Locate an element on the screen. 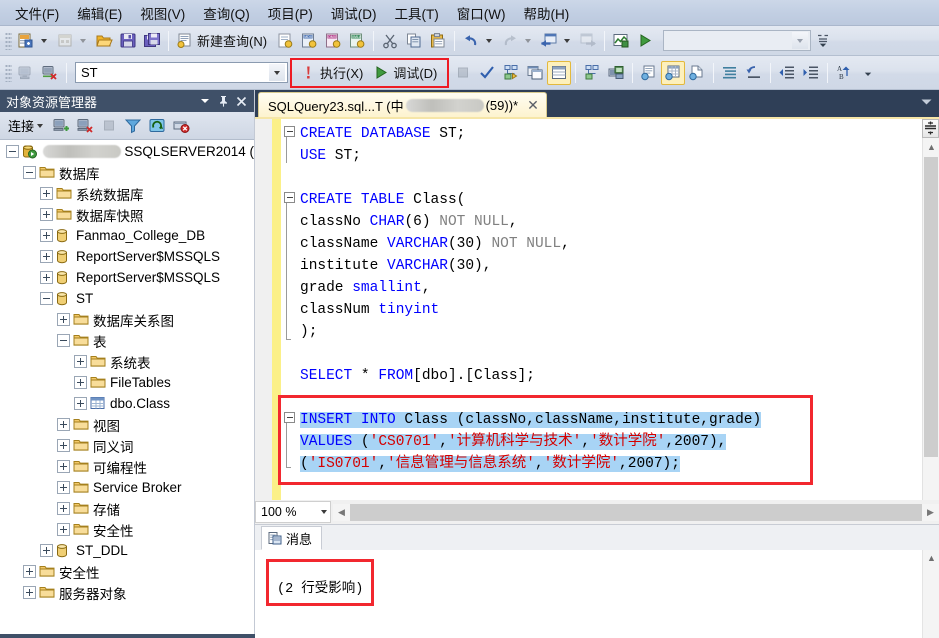 Image resolution: width=939 pixels, height=638 pixels. code-line: grade smallint, is located at coordinates (611, 288).